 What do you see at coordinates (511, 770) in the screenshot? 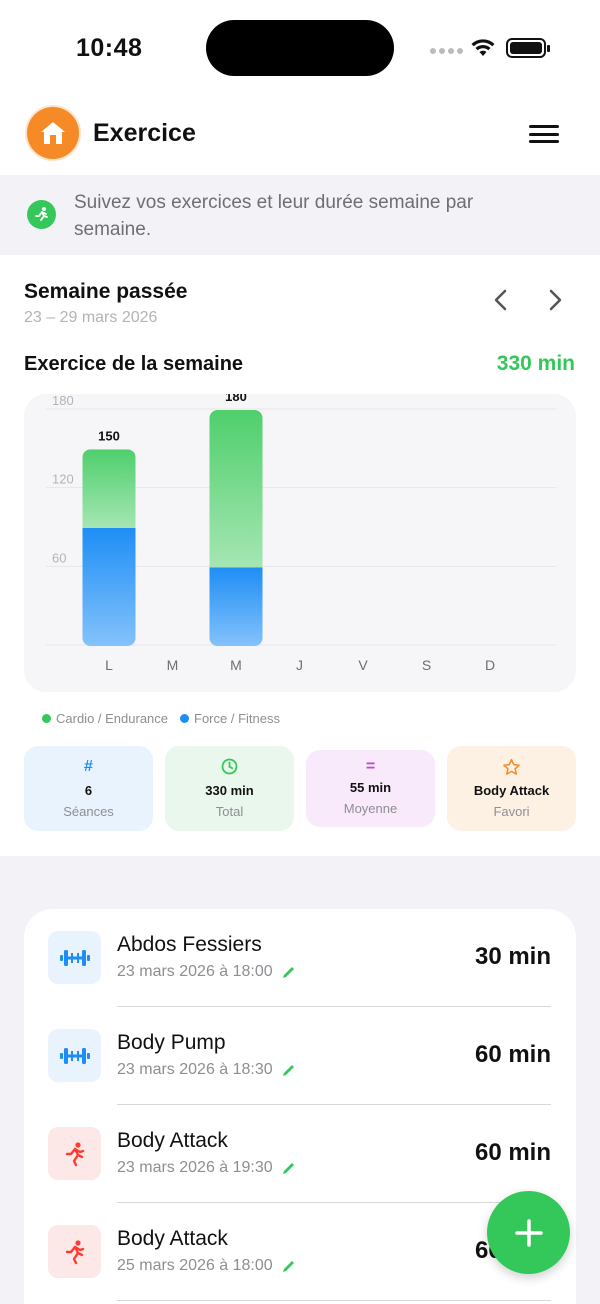
I see `star-icon` at bounding box center [511, 770].